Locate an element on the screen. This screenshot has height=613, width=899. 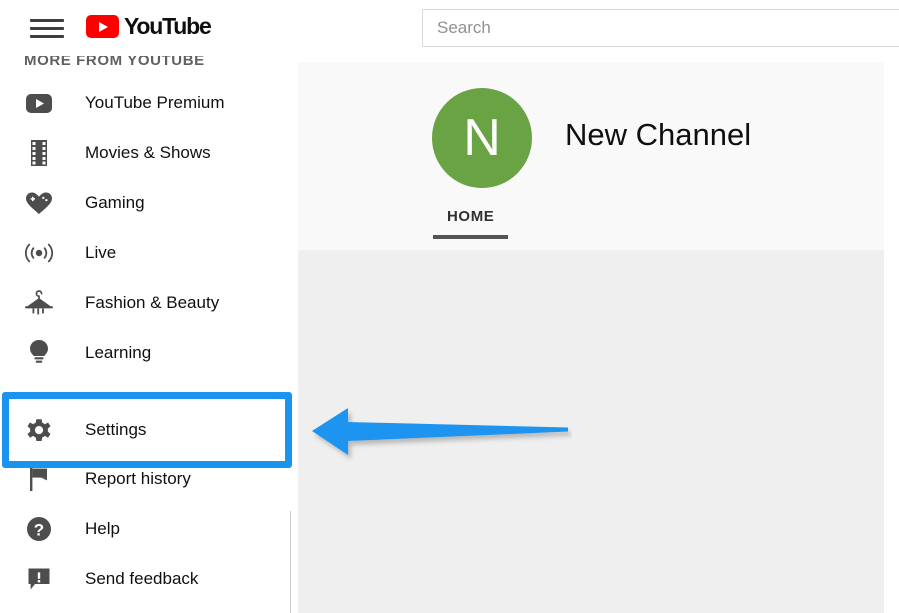
avatar-initial: N is located at coordinates (482, 138).